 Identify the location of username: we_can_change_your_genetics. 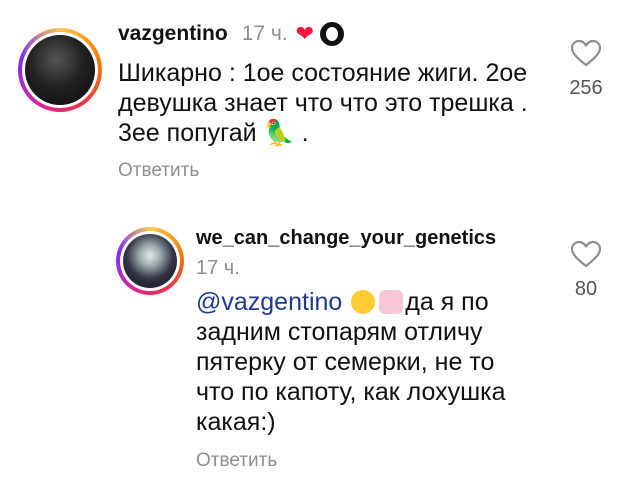
(346, 238).